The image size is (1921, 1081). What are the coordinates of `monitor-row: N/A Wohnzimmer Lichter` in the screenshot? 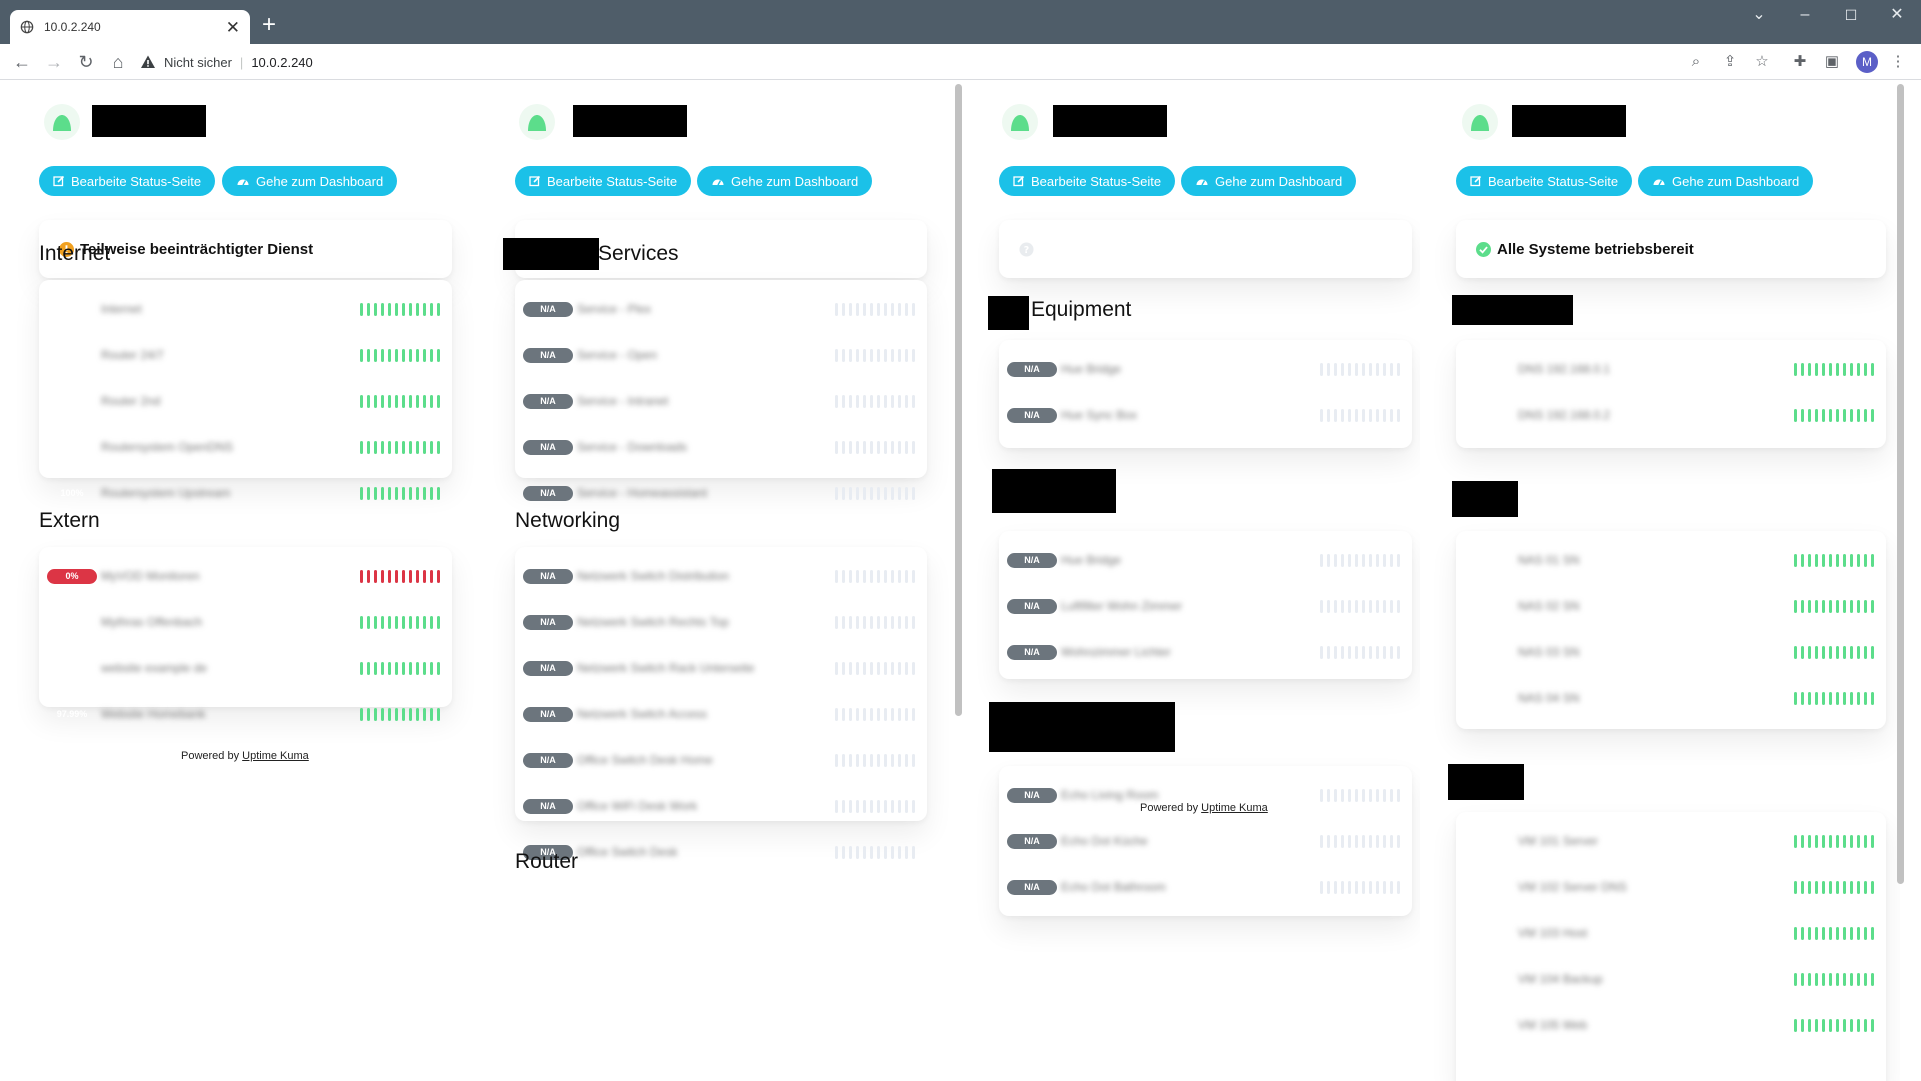 It's located at (1205, 652).